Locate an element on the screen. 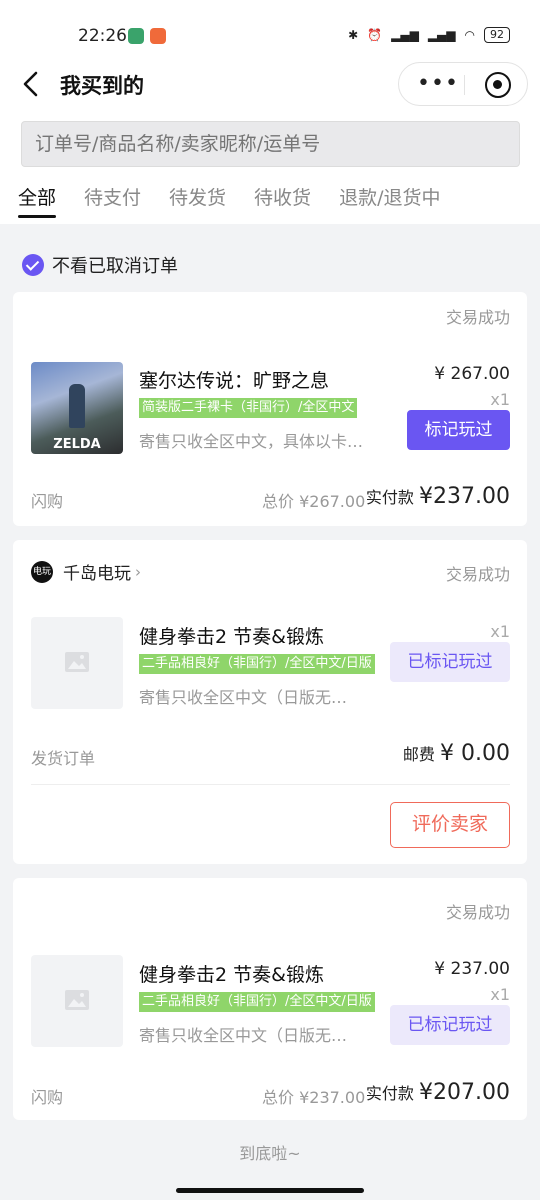 The image size is (540, 1200). postage-value: ¥ 0.00 is located at coordinates (475, 753).